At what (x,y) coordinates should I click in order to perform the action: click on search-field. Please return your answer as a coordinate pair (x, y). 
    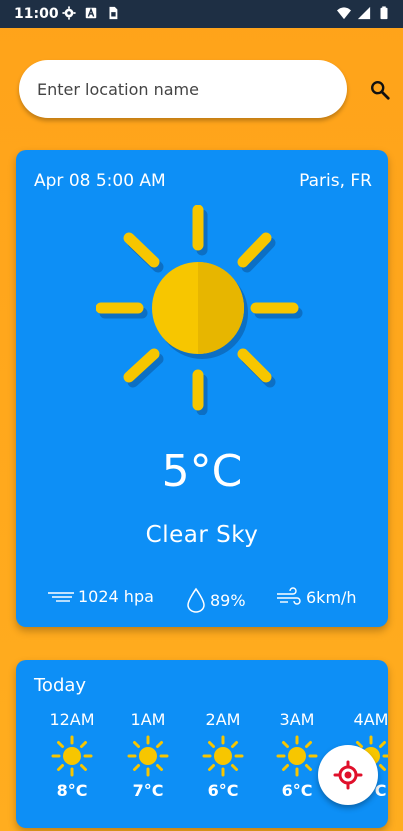
    Looking at the image, I should click on (183, 89).